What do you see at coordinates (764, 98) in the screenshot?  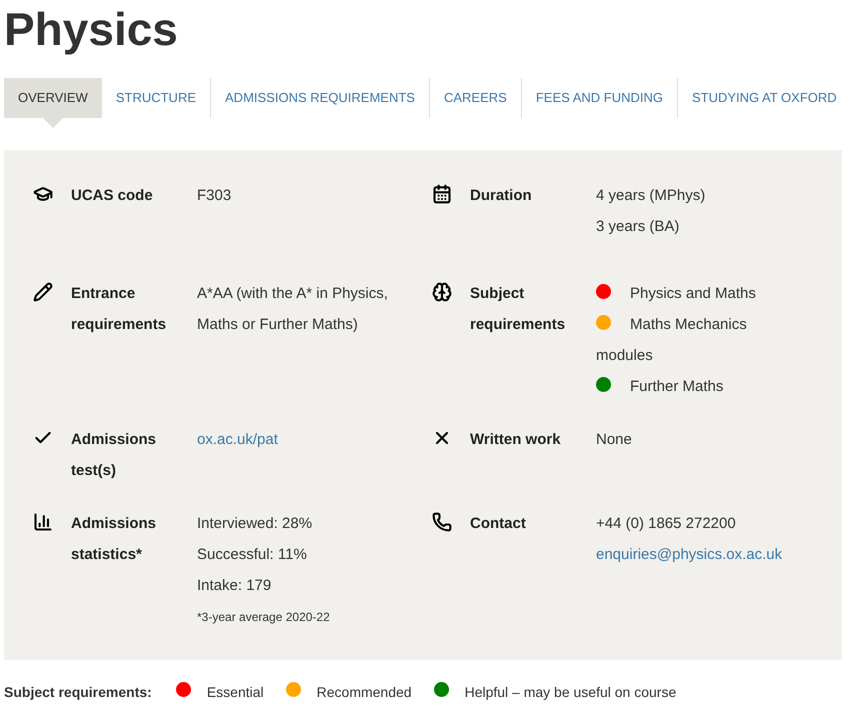 I see `tab: STUDYING AT OXFORD` at bounding box center [764, 98].